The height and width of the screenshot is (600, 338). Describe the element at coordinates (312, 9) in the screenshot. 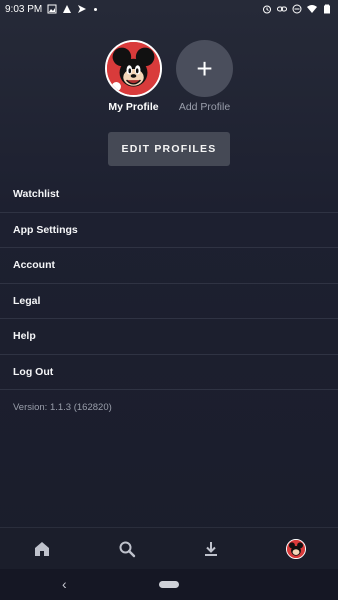

I see `wifi-icon` at that location.